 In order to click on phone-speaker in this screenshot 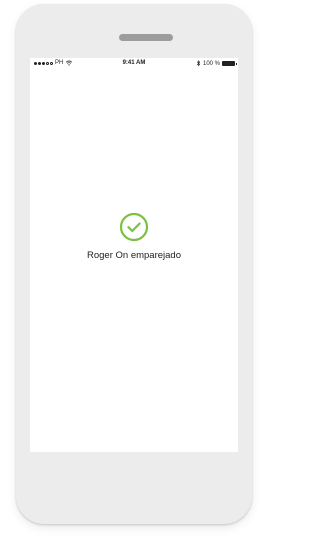, I will do `click(146, 37)`.